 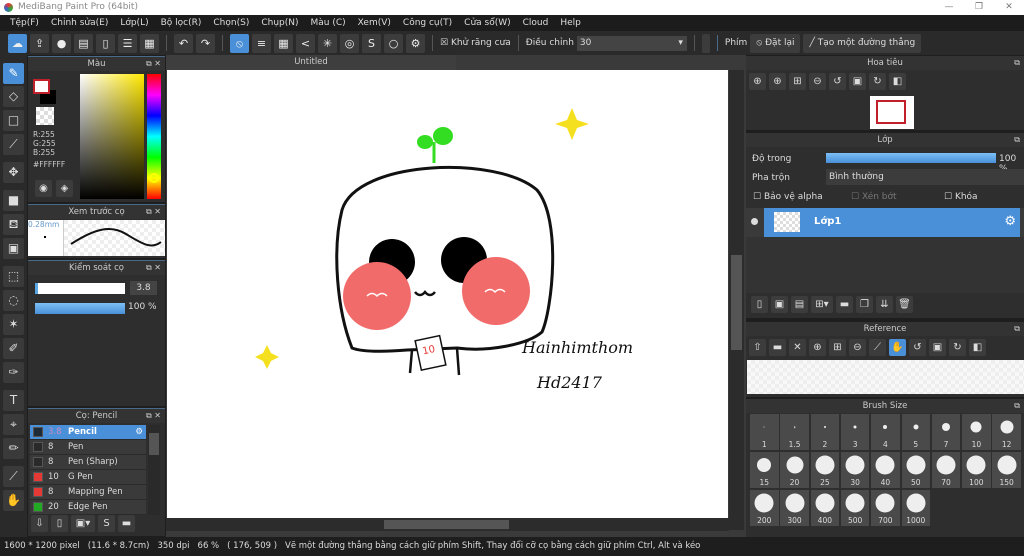 What do you see at coordinates (862, 43) in the screenshot?
I see `straight-line-button: ╱ Tạo một đường thẳng` at bounding box center [862, 43].